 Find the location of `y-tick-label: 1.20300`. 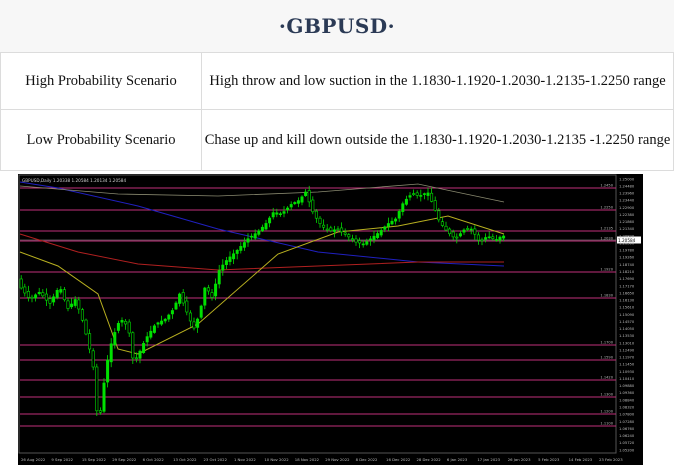

y-tick-label: 1.20300 is located at coordinates (627, 243).